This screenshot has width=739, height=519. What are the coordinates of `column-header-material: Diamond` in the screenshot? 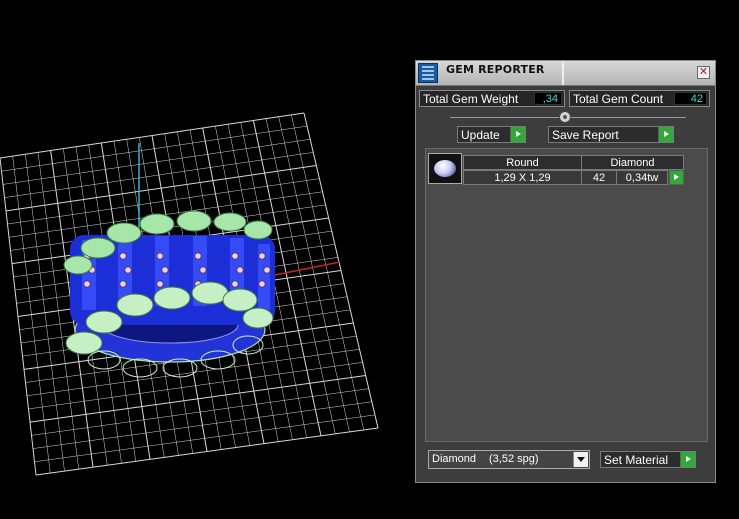 It's located at (632, 162).